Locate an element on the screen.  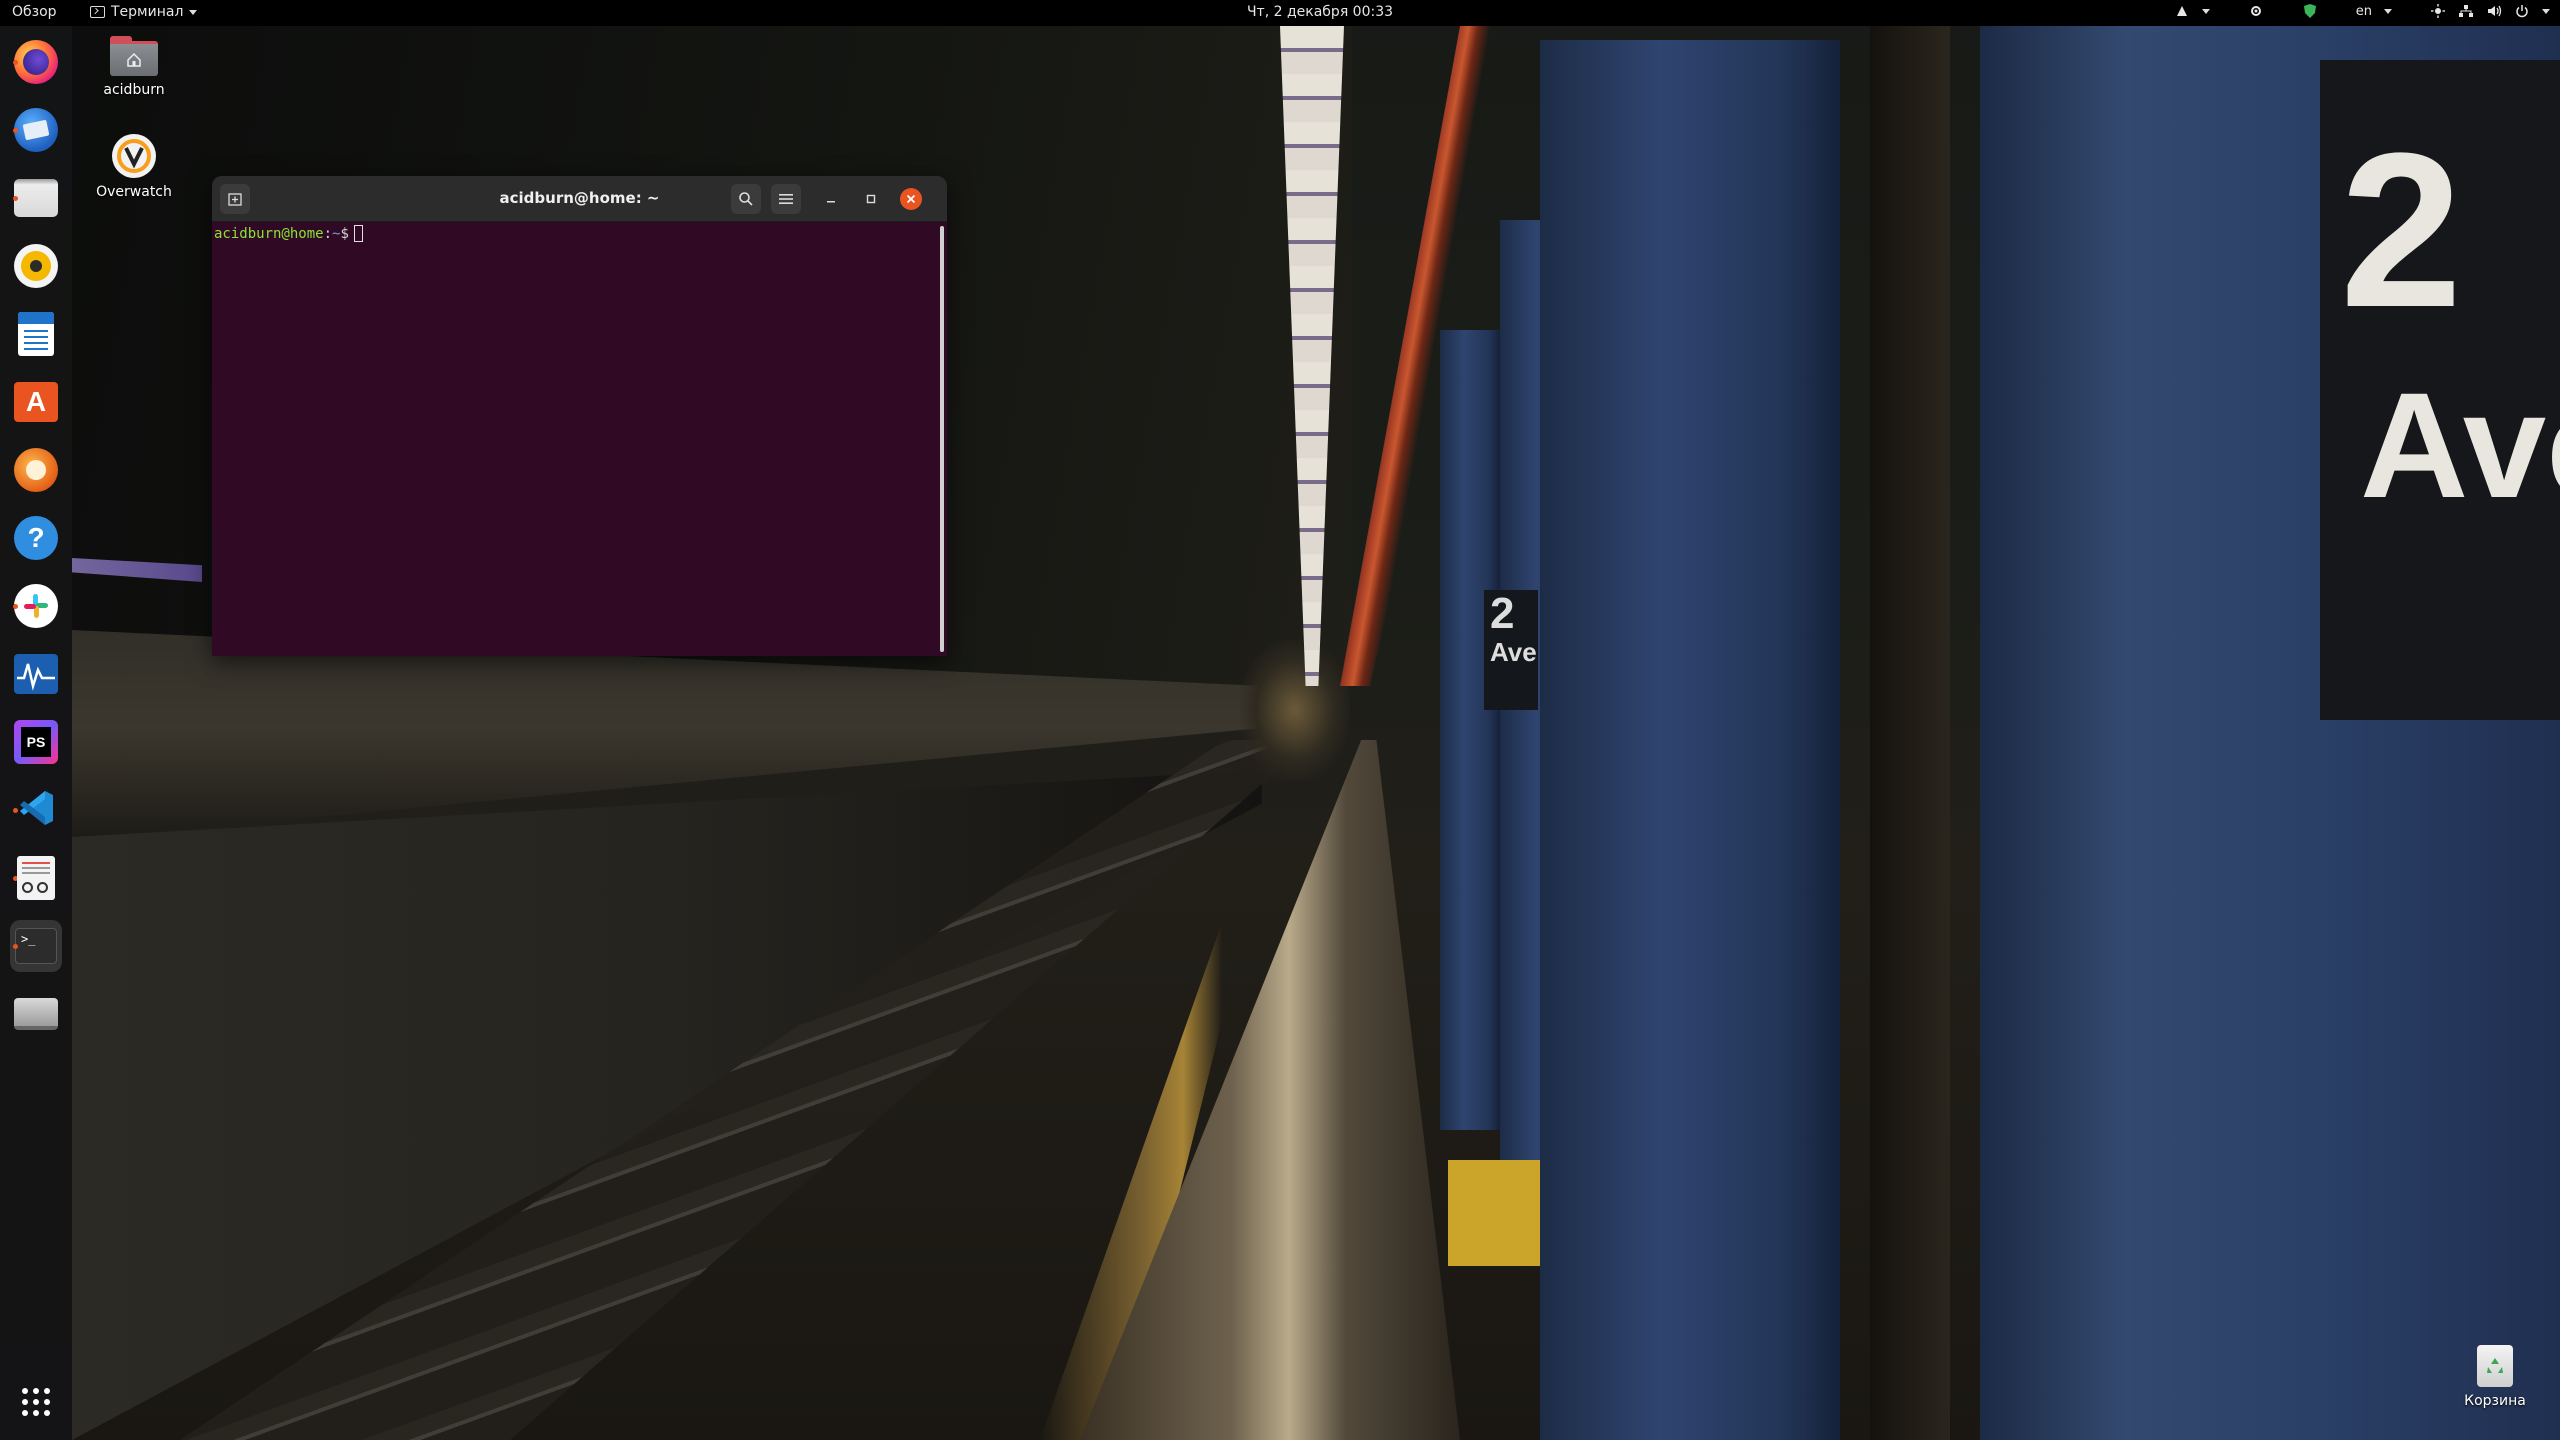
menu-icon is located at coordinates (786, 199).